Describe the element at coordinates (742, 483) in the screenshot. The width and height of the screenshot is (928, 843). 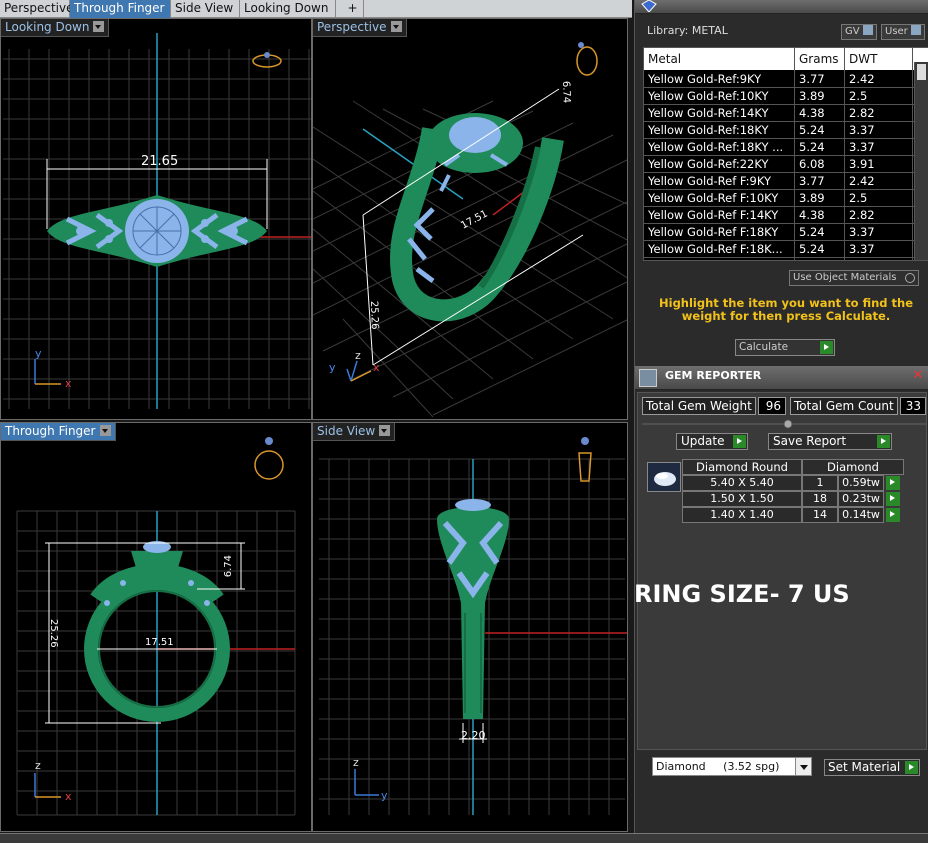
I see `gem-size-cell: 5.40 X 5.40` at that location.